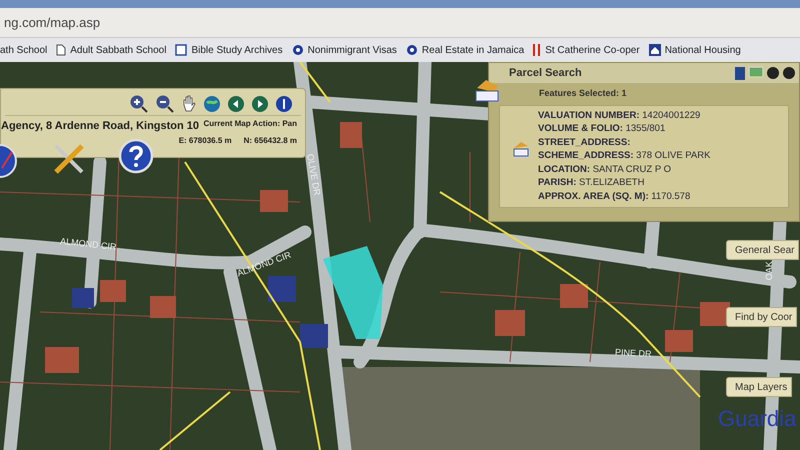 Image resolution: width=800 pixels, height=450 pixels. I want to click on features-selected-text: Features Selected: 1, so click(583, 93).